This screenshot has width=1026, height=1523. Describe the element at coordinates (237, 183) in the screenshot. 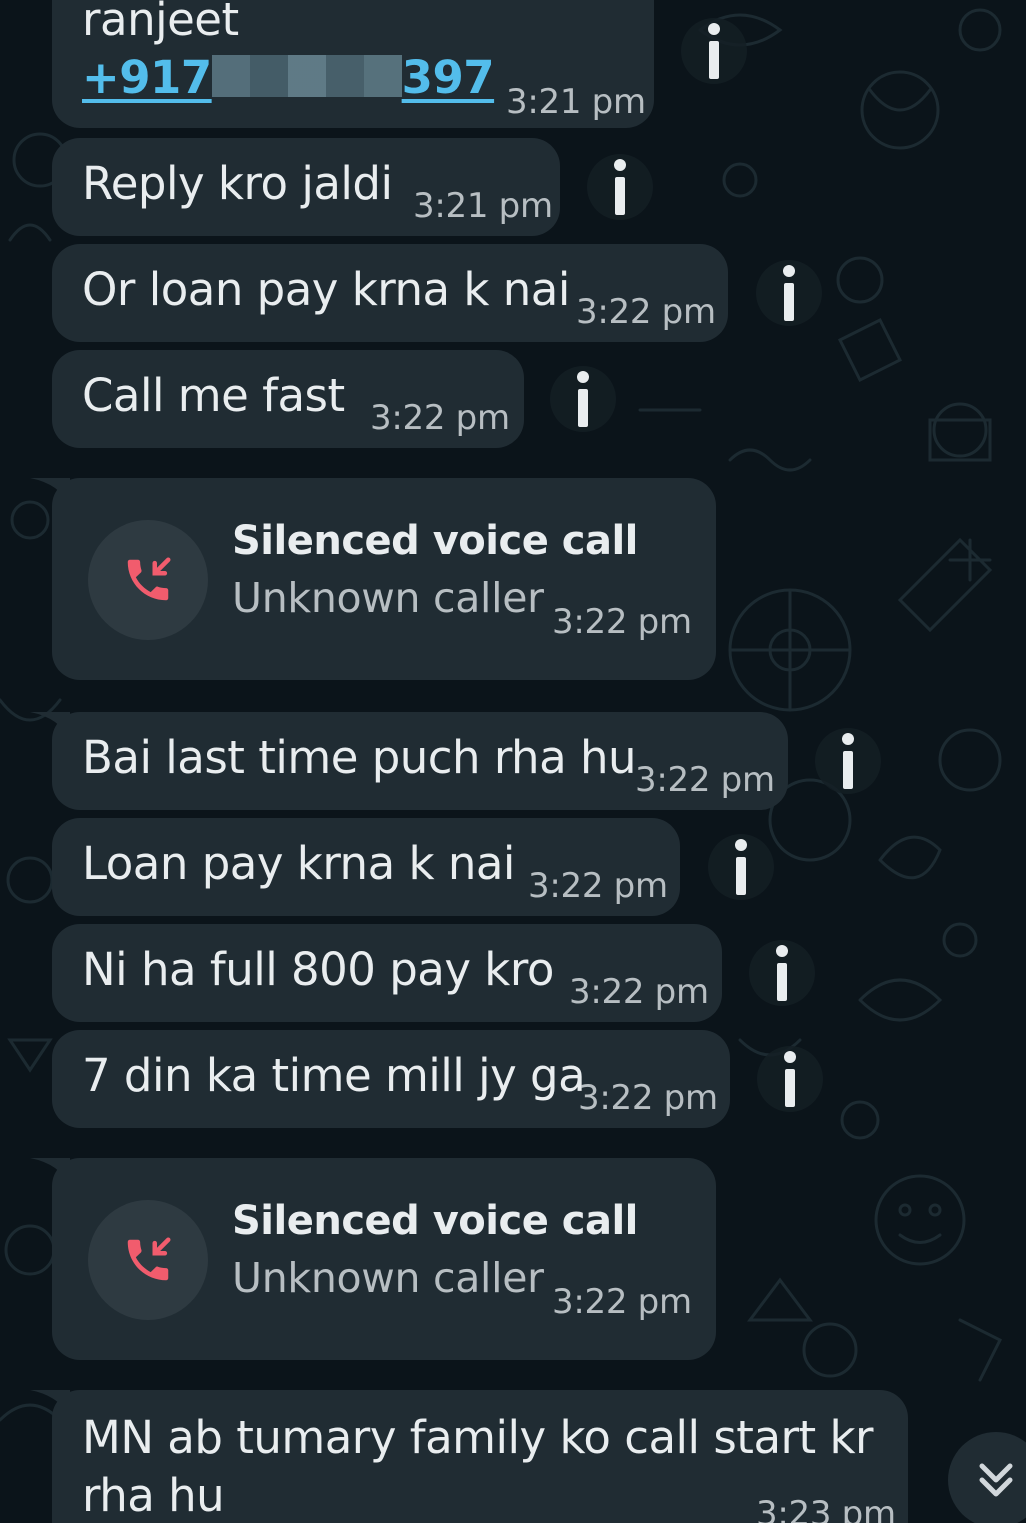

I see `message-text: Reply kro jaldi` at that location.